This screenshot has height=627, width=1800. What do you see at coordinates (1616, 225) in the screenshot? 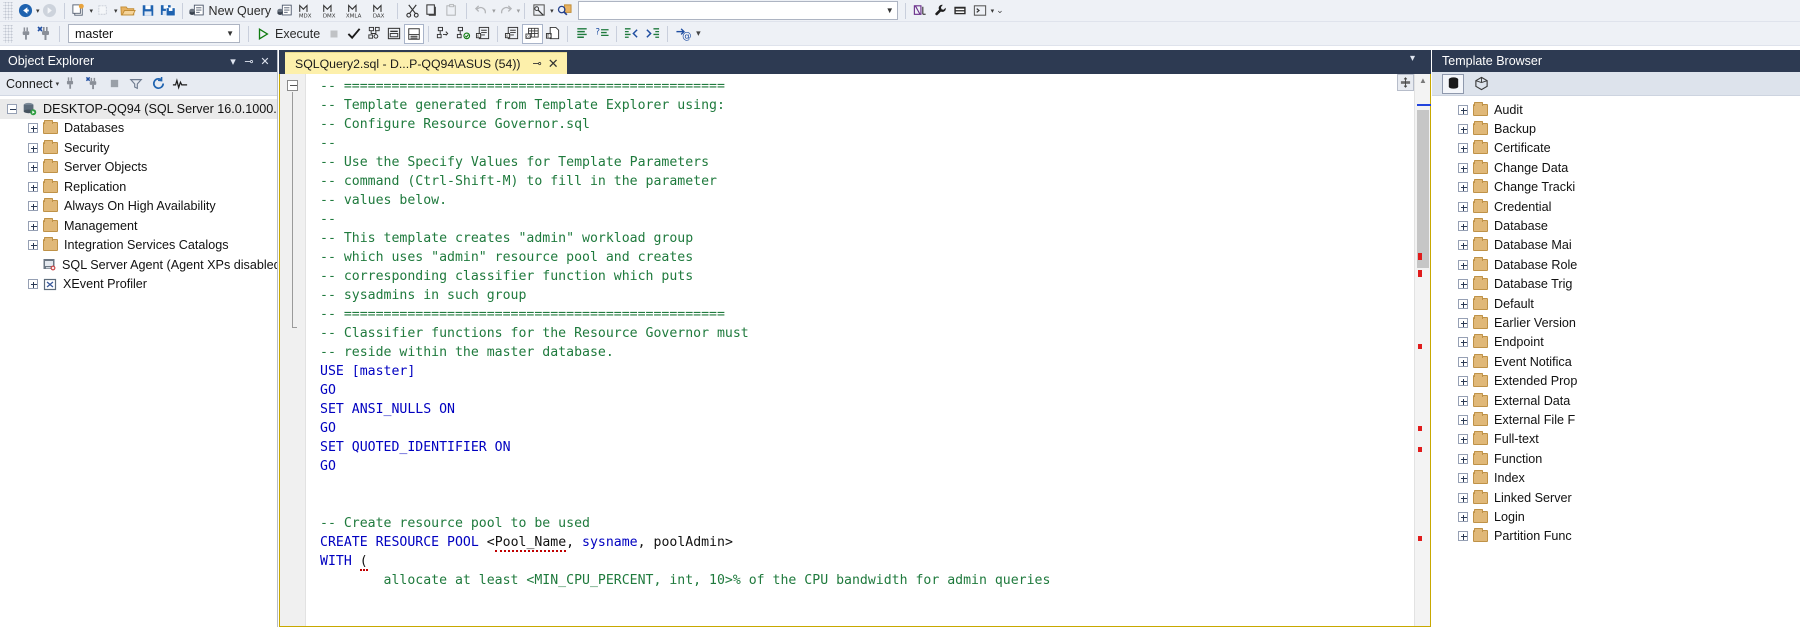
I see `template-browser-item: Database` at bounding box center [1616, 225].